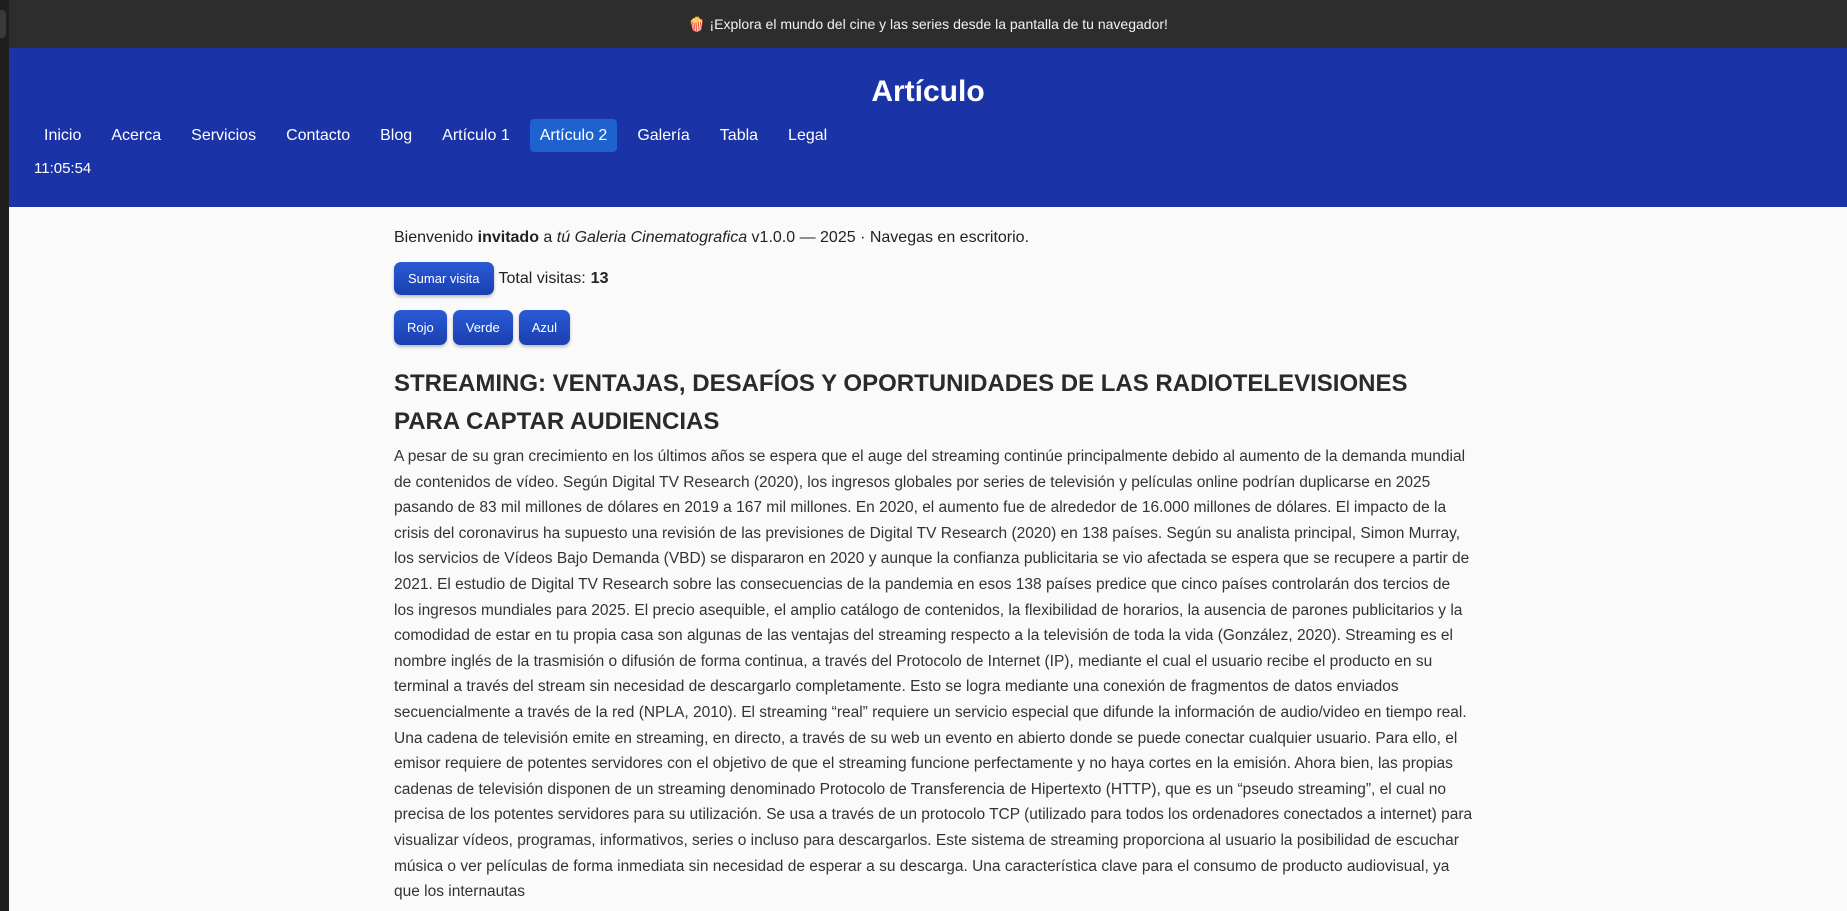  What do you see at coordinates (4, 455) in the screenshot?
I see `browser-side-strip` at bounding box center [4, 455].